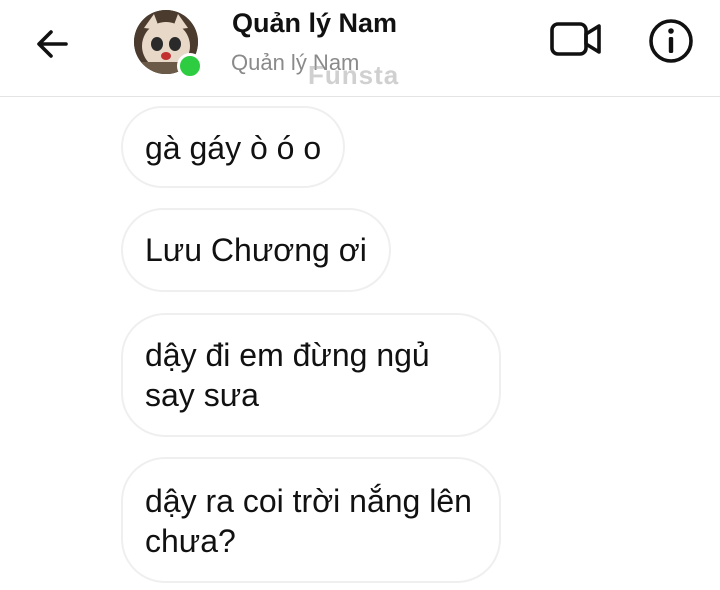 The image size is (720, 590). Describe the element at coordinates (287, 375) in the screenshot. I see `message-text: dậy đi em đừng ngủ say sưa` at that location.